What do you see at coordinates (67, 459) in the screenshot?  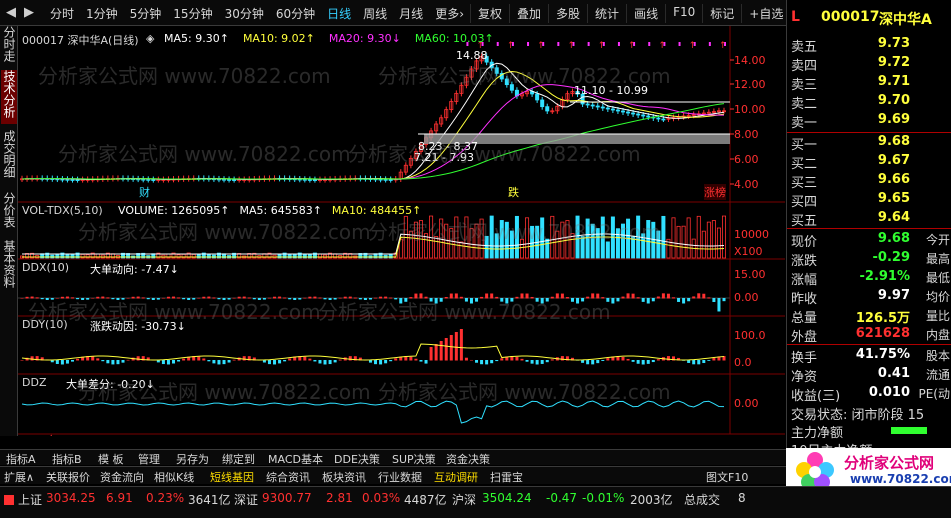 I see `indicator-tab-1: 指标B` at bounding box center [67, 459].